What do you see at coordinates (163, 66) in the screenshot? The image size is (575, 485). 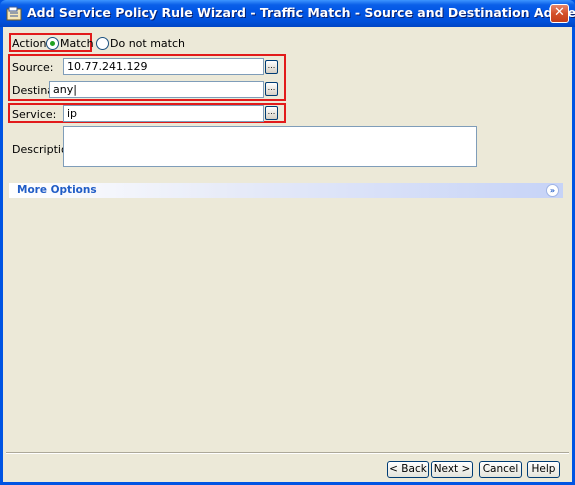 I see `source-input: 10.77.241.129` at bounding box center [163, 66].